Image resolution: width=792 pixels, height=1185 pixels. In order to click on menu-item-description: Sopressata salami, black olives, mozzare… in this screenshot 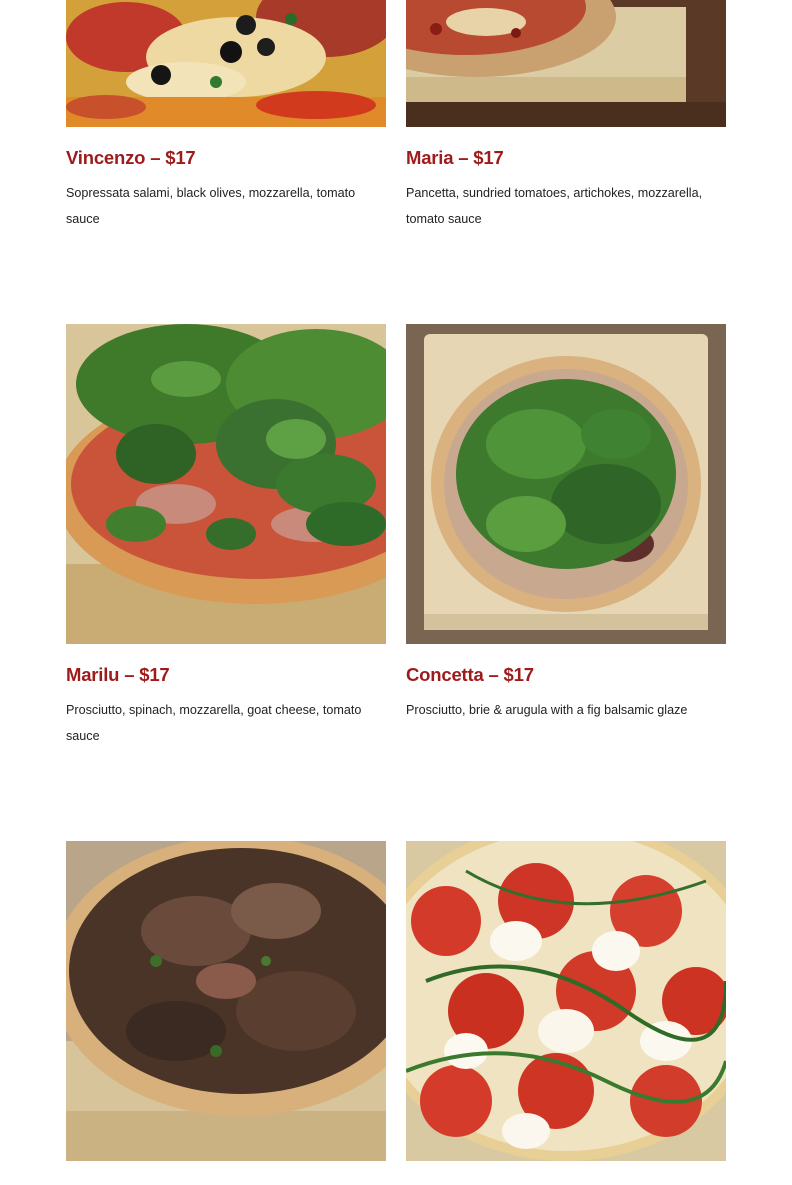, I will do `click(211, 206)`.